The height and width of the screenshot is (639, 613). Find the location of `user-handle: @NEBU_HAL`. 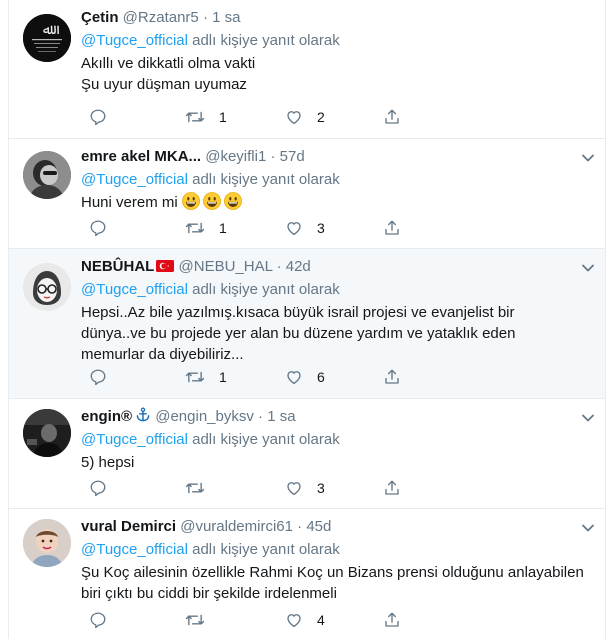

user-handle: @NEBU_HAL is located at coordinates (226, 266).